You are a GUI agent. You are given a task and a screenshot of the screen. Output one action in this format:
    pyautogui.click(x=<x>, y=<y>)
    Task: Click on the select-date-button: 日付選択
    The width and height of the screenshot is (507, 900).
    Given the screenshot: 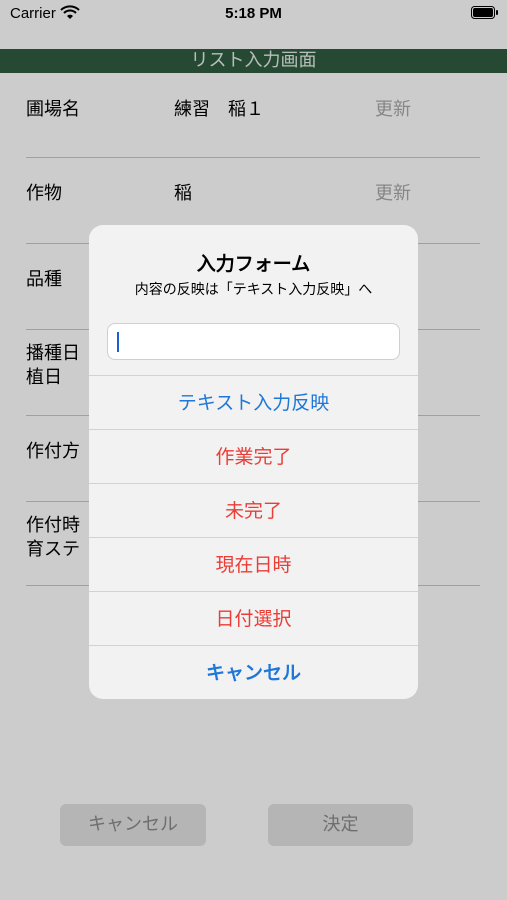 What is the action you would take?
    pyautogui.click(x=253, y=618)
    